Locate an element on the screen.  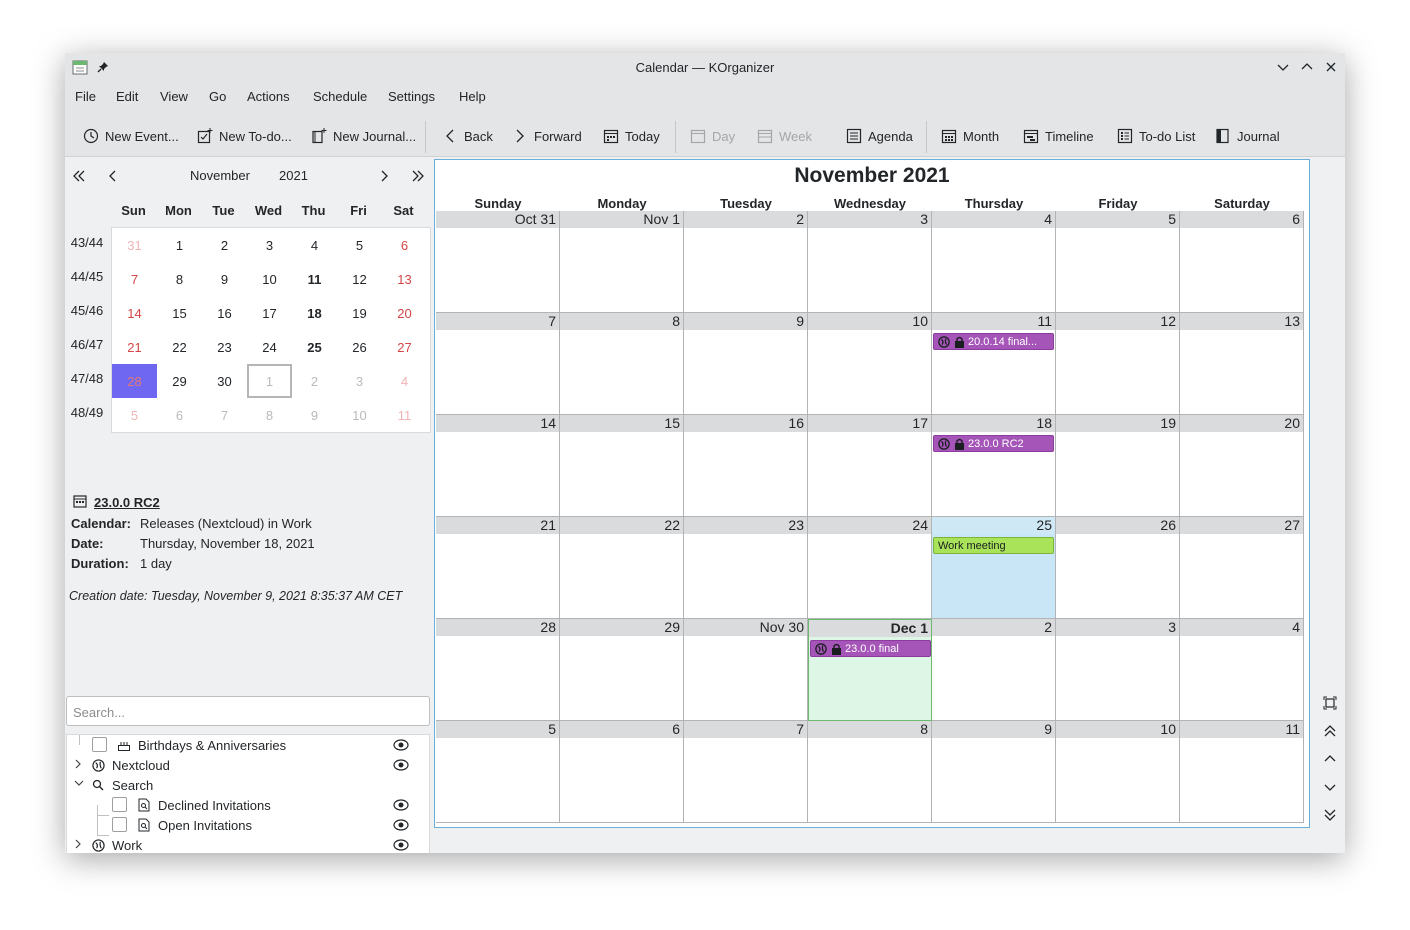
day-cell: 27 is located at coordinates (1242, 568).